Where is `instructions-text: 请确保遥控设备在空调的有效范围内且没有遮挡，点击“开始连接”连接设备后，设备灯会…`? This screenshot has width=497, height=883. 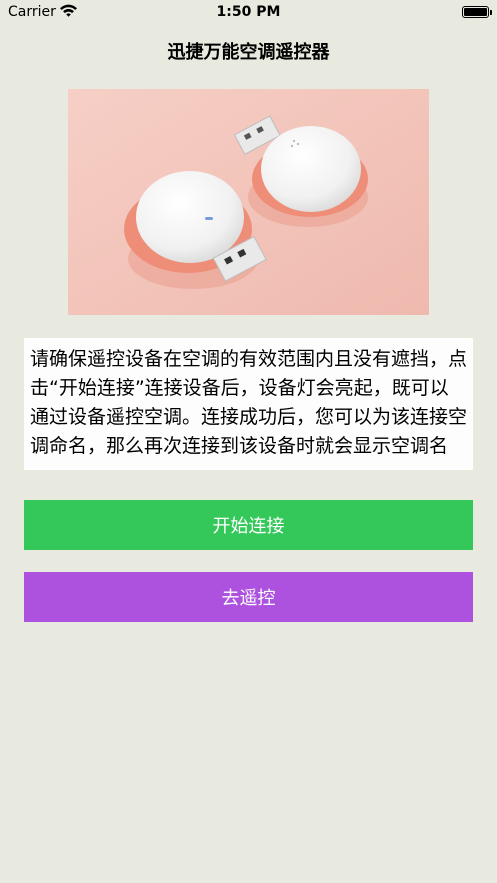 instructions-text: 请确保遥控设备在空调的有效范围内且没有遮挡，点击“开始连接”连接设备后，设备灯会… is located at coordinates (249, 402).